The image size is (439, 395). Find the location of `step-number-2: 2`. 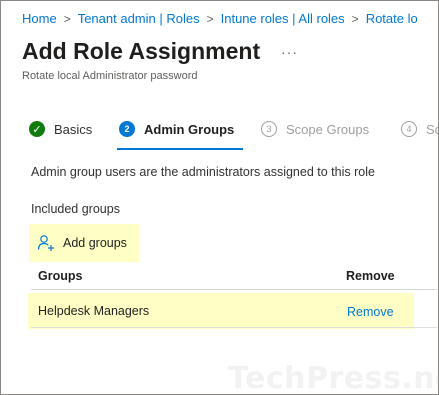

step-number-2: 2 is located at coordinates (127, 129).